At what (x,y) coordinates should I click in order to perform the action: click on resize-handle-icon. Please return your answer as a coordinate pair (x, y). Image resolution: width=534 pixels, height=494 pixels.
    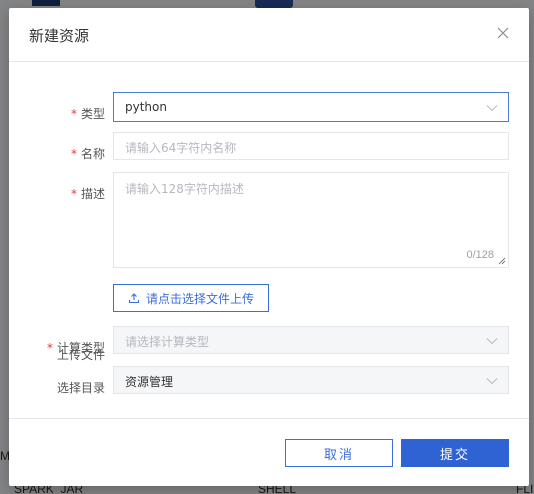
    Looking at the image, I should click on (502, 261).